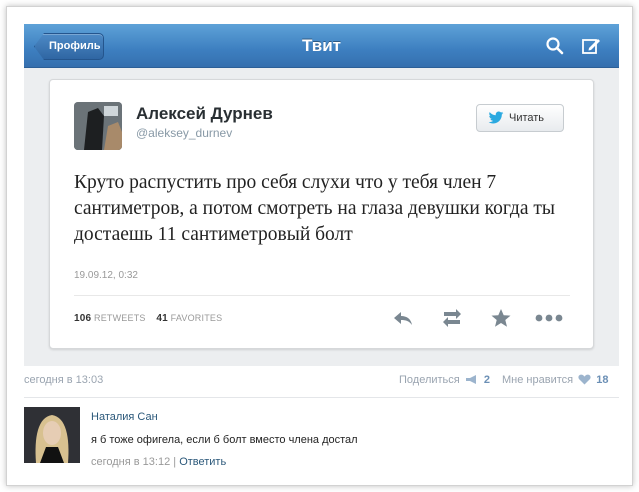 This screenshot has height=492, width=639. What do you see at coordinates (486, 380) in the screenshot?
I see `share-count: 2` at bounding box center [486, 380].